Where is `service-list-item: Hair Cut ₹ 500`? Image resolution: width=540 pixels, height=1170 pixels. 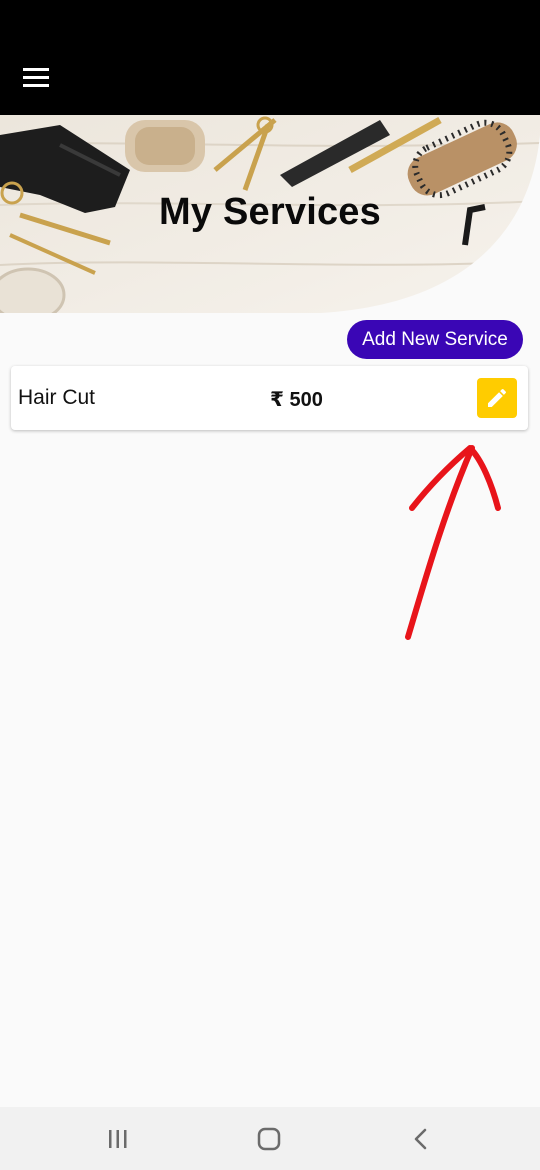
service-list-item: Hair Cut ₹ 500 is located at coordinates (269, 398).